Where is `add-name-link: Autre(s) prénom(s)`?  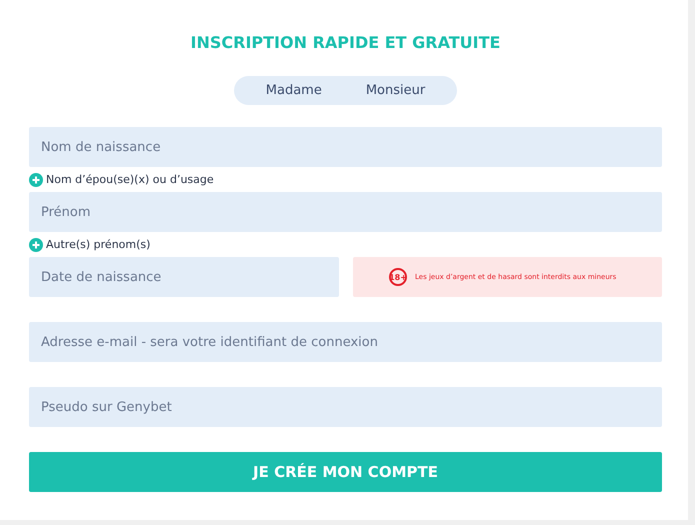
add-name-link: Autre(s) prénom(s) is located at coordinates (98, 244).